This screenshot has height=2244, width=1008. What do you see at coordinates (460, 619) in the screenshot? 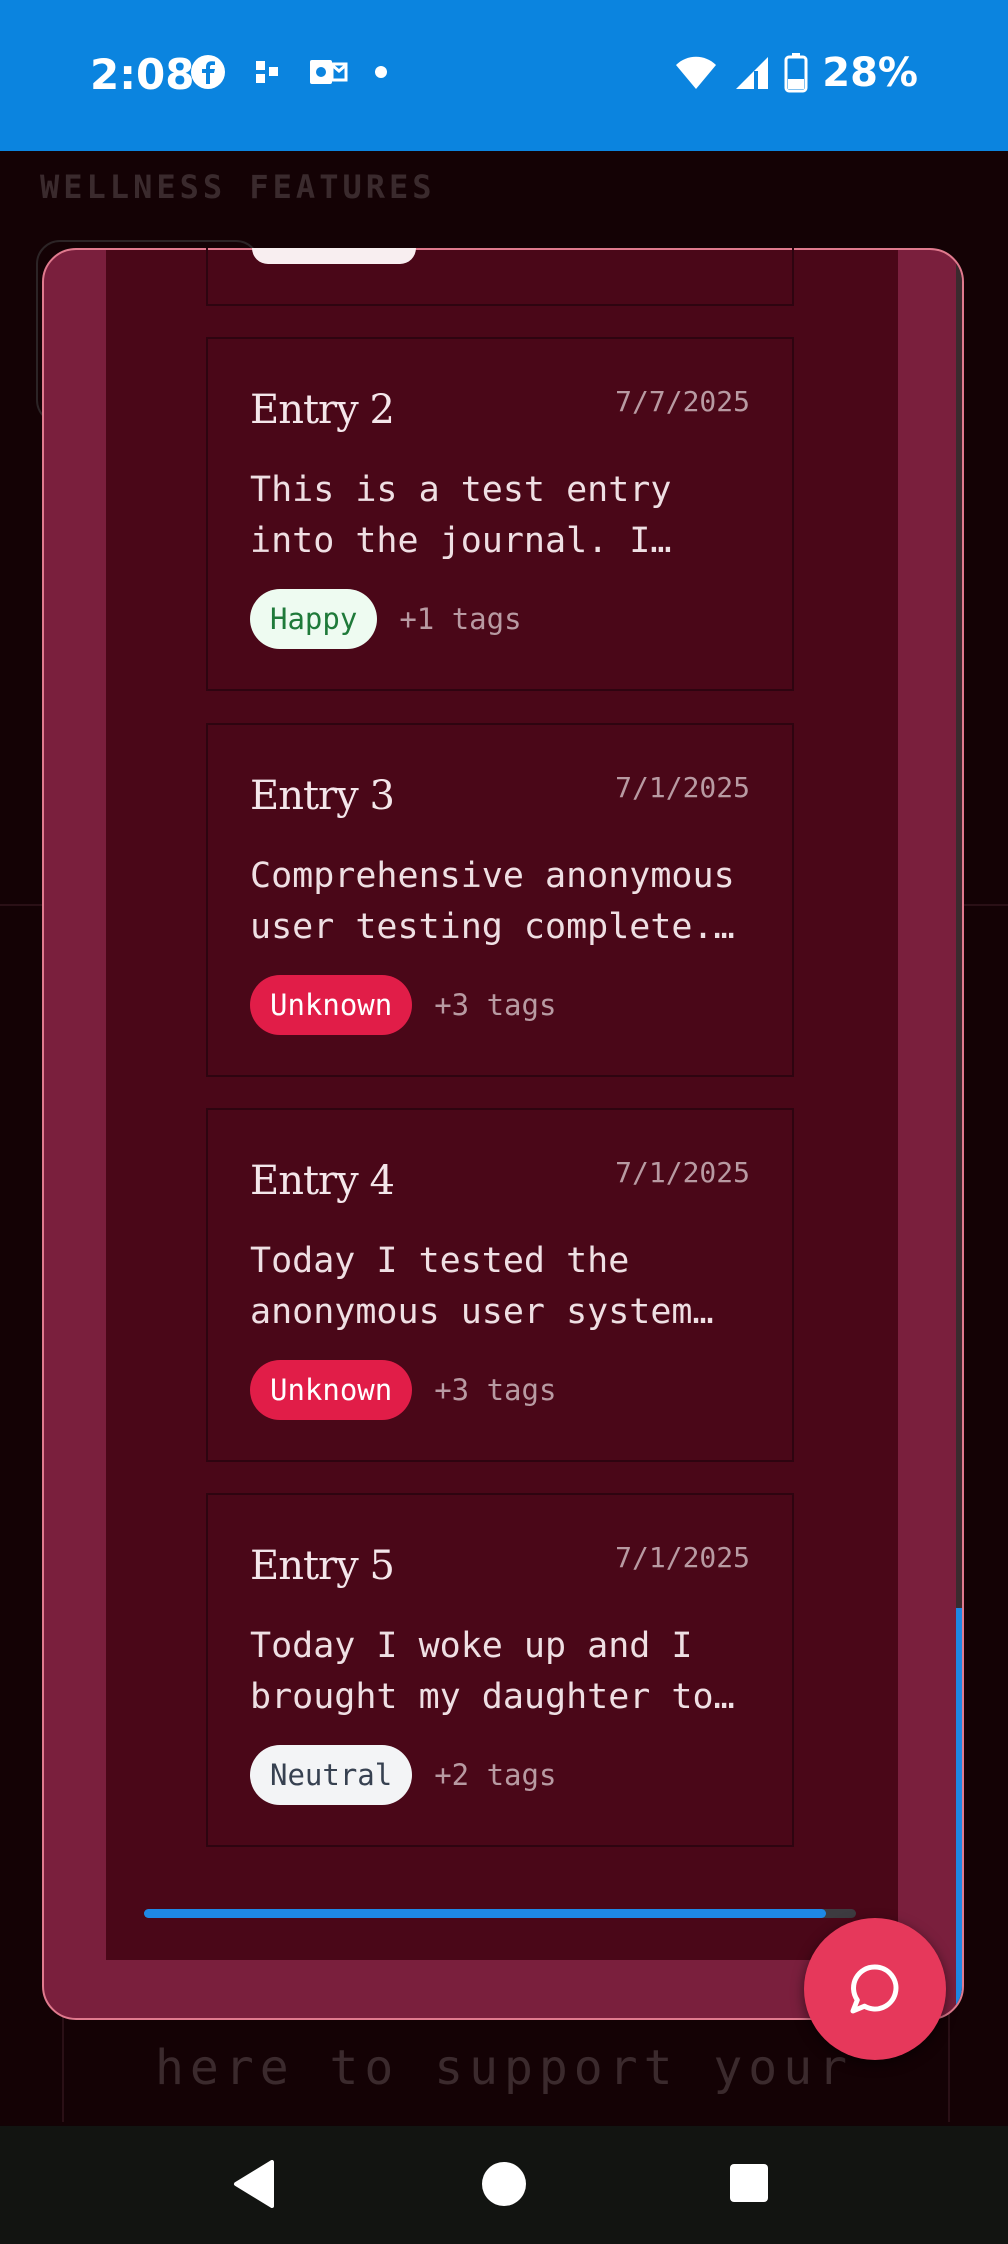
I see `more-tags-count: +1 tags` at bounding box center [460, 619].